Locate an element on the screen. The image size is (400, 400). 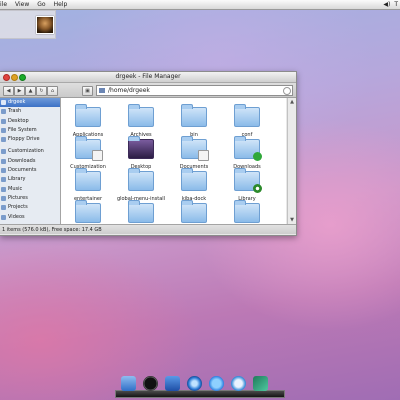
sidebar-item-label: Music is located at coordinates (15, 188).